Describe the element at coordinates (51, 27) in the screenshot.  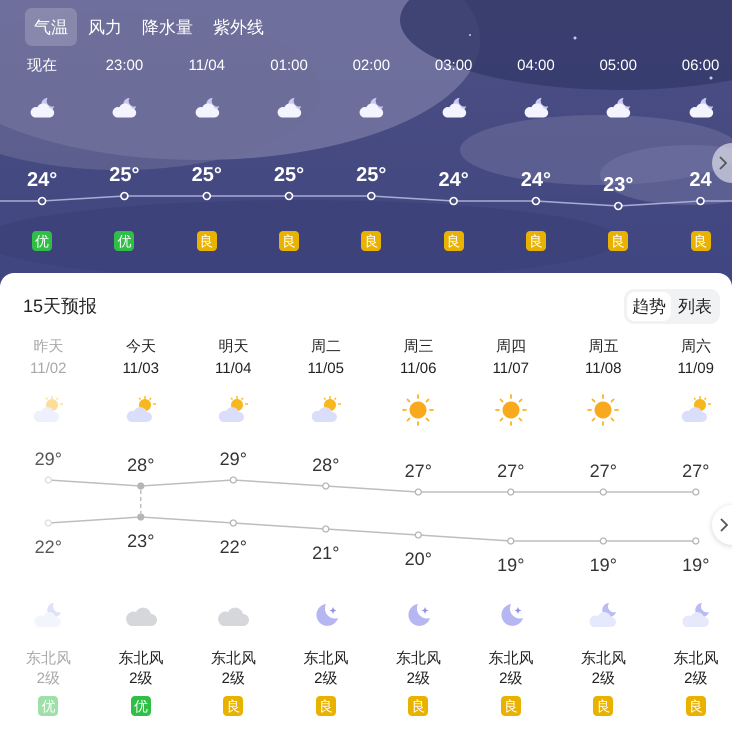
I see `tab: 气温` at that location.